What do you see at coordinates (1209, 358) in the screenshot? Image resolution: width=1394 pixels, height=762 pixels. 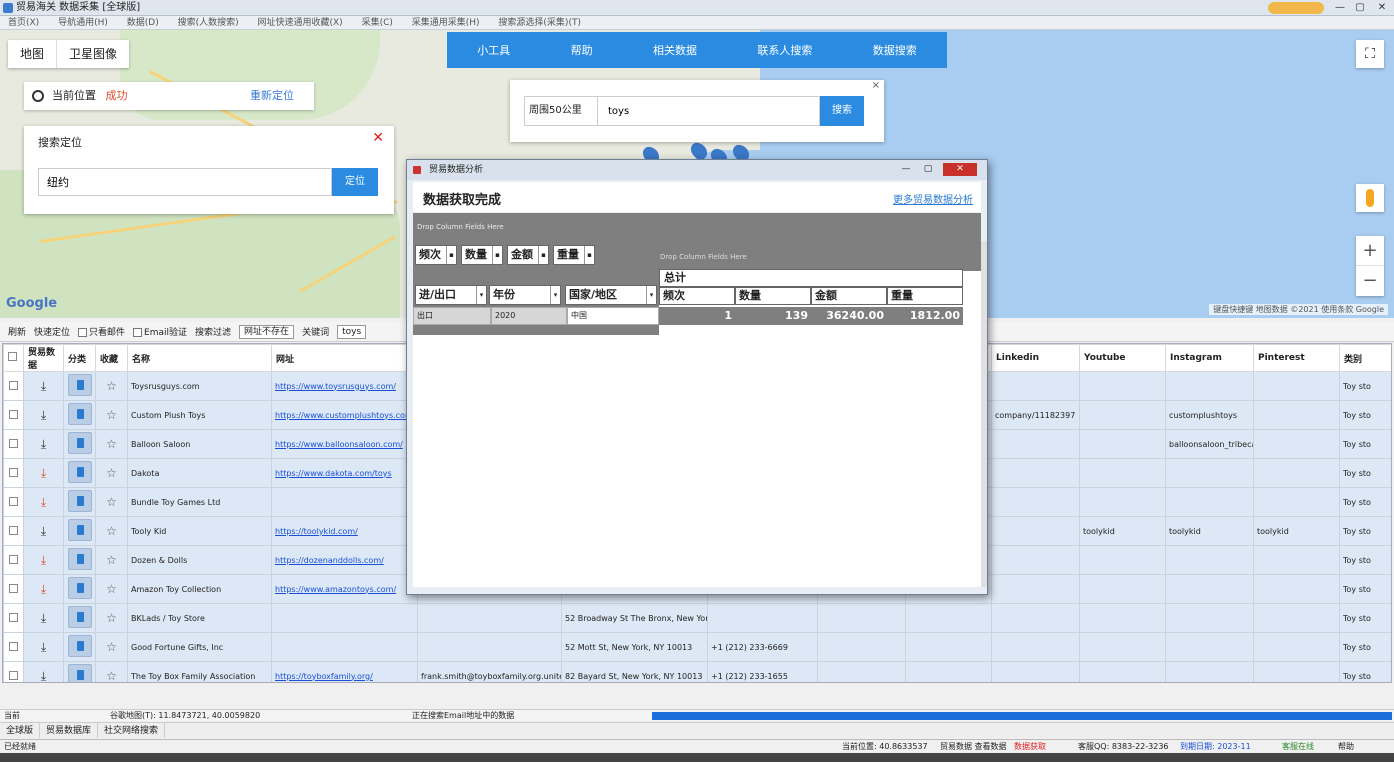 I see `col-instagram: Instagram` at bounding box center [1209, 358].